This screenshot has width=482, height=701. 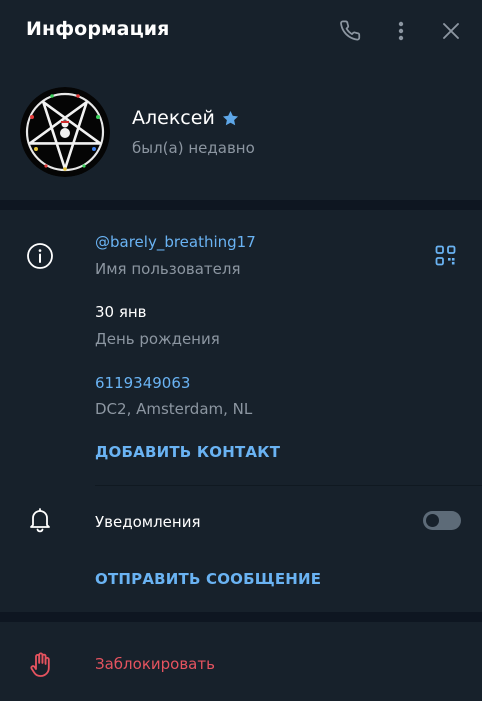 I want to click on phone-icon, so click(x=350, y=30).